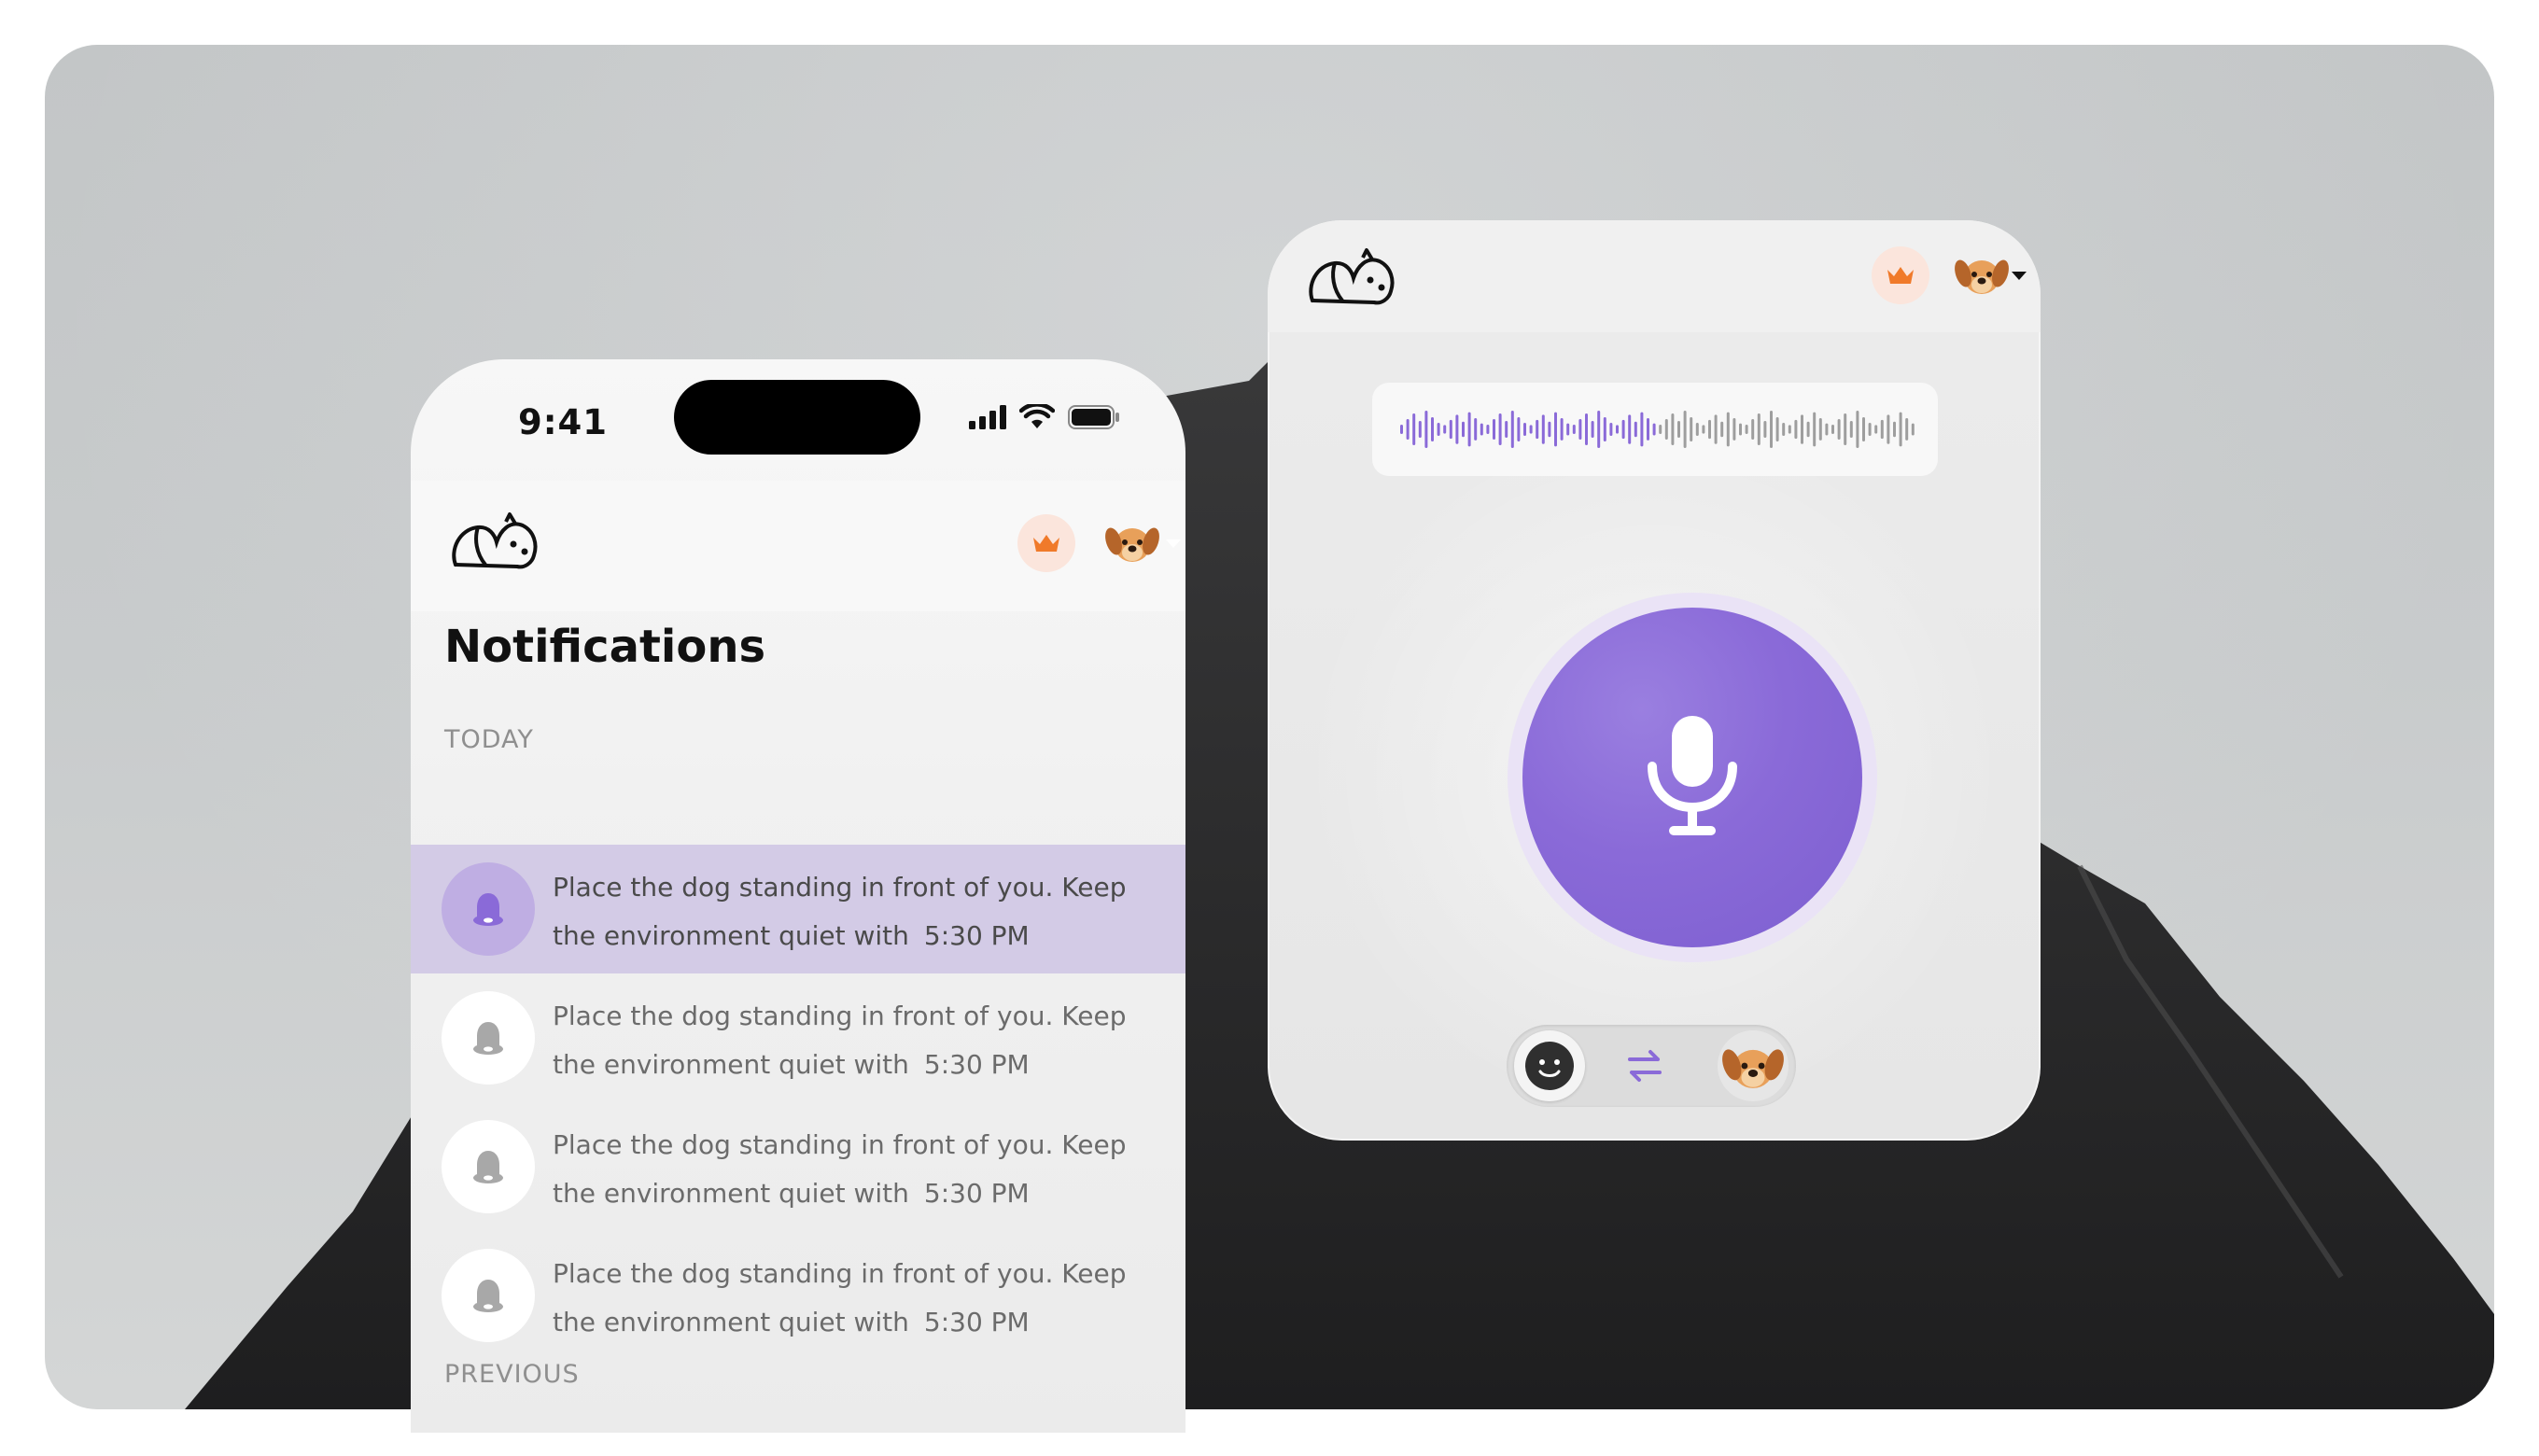 Image resolution: width=2539 pixels, height=1456 pixels. What do you see at coordinates (1093, 417) in the screenshot?
I see `battery-icon` at bounding box center [1093, 417].